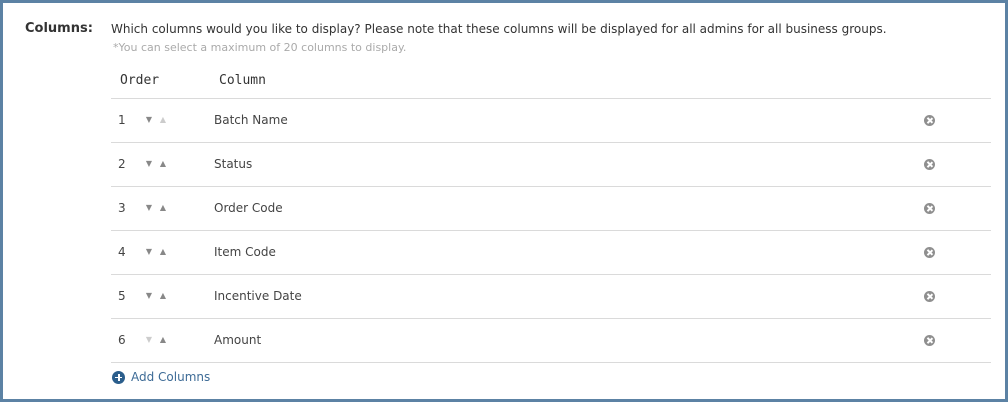 This screenshot has width=1008, height=402. Describe the element at coordinates (171, 377) in the screenshot. I see `add-columns-label: Add Columns` at that location.